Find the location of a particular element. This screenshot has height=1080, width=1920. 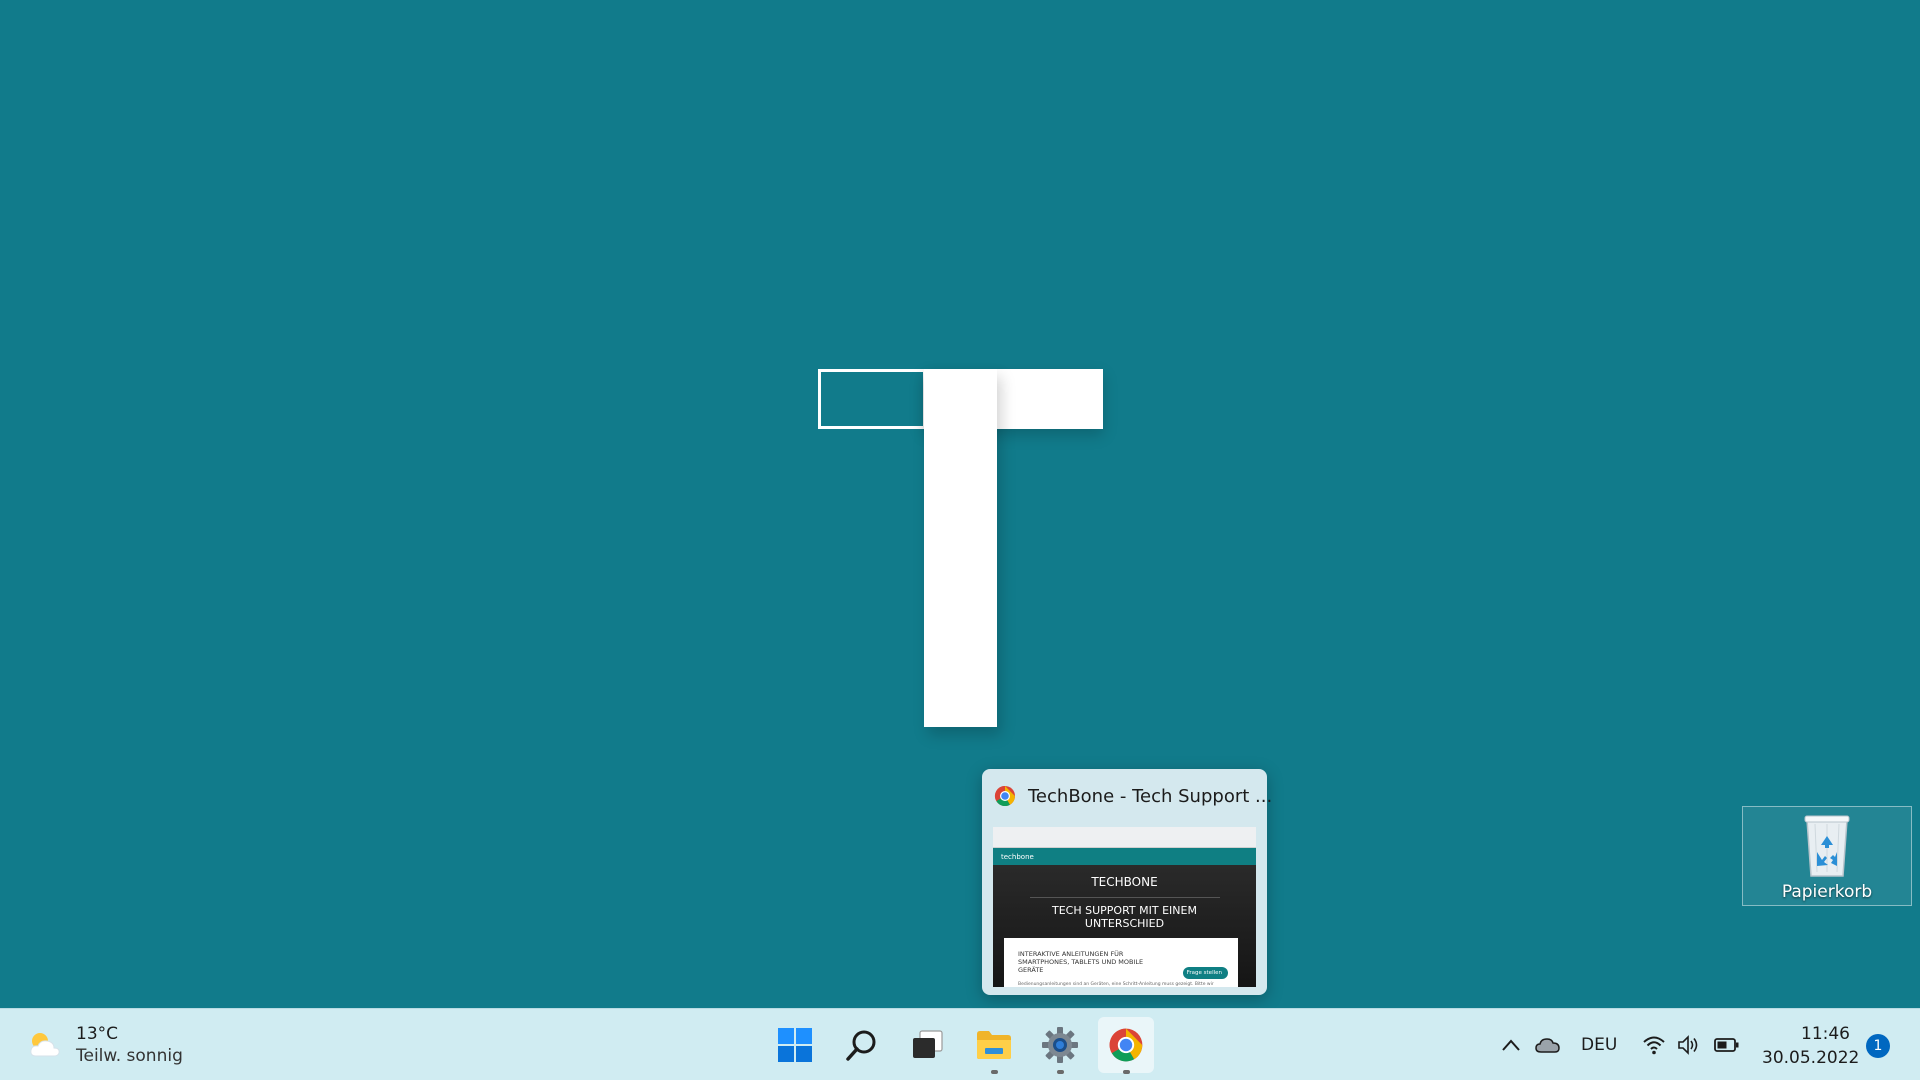

start-button is located at coordinates (795, 1045).